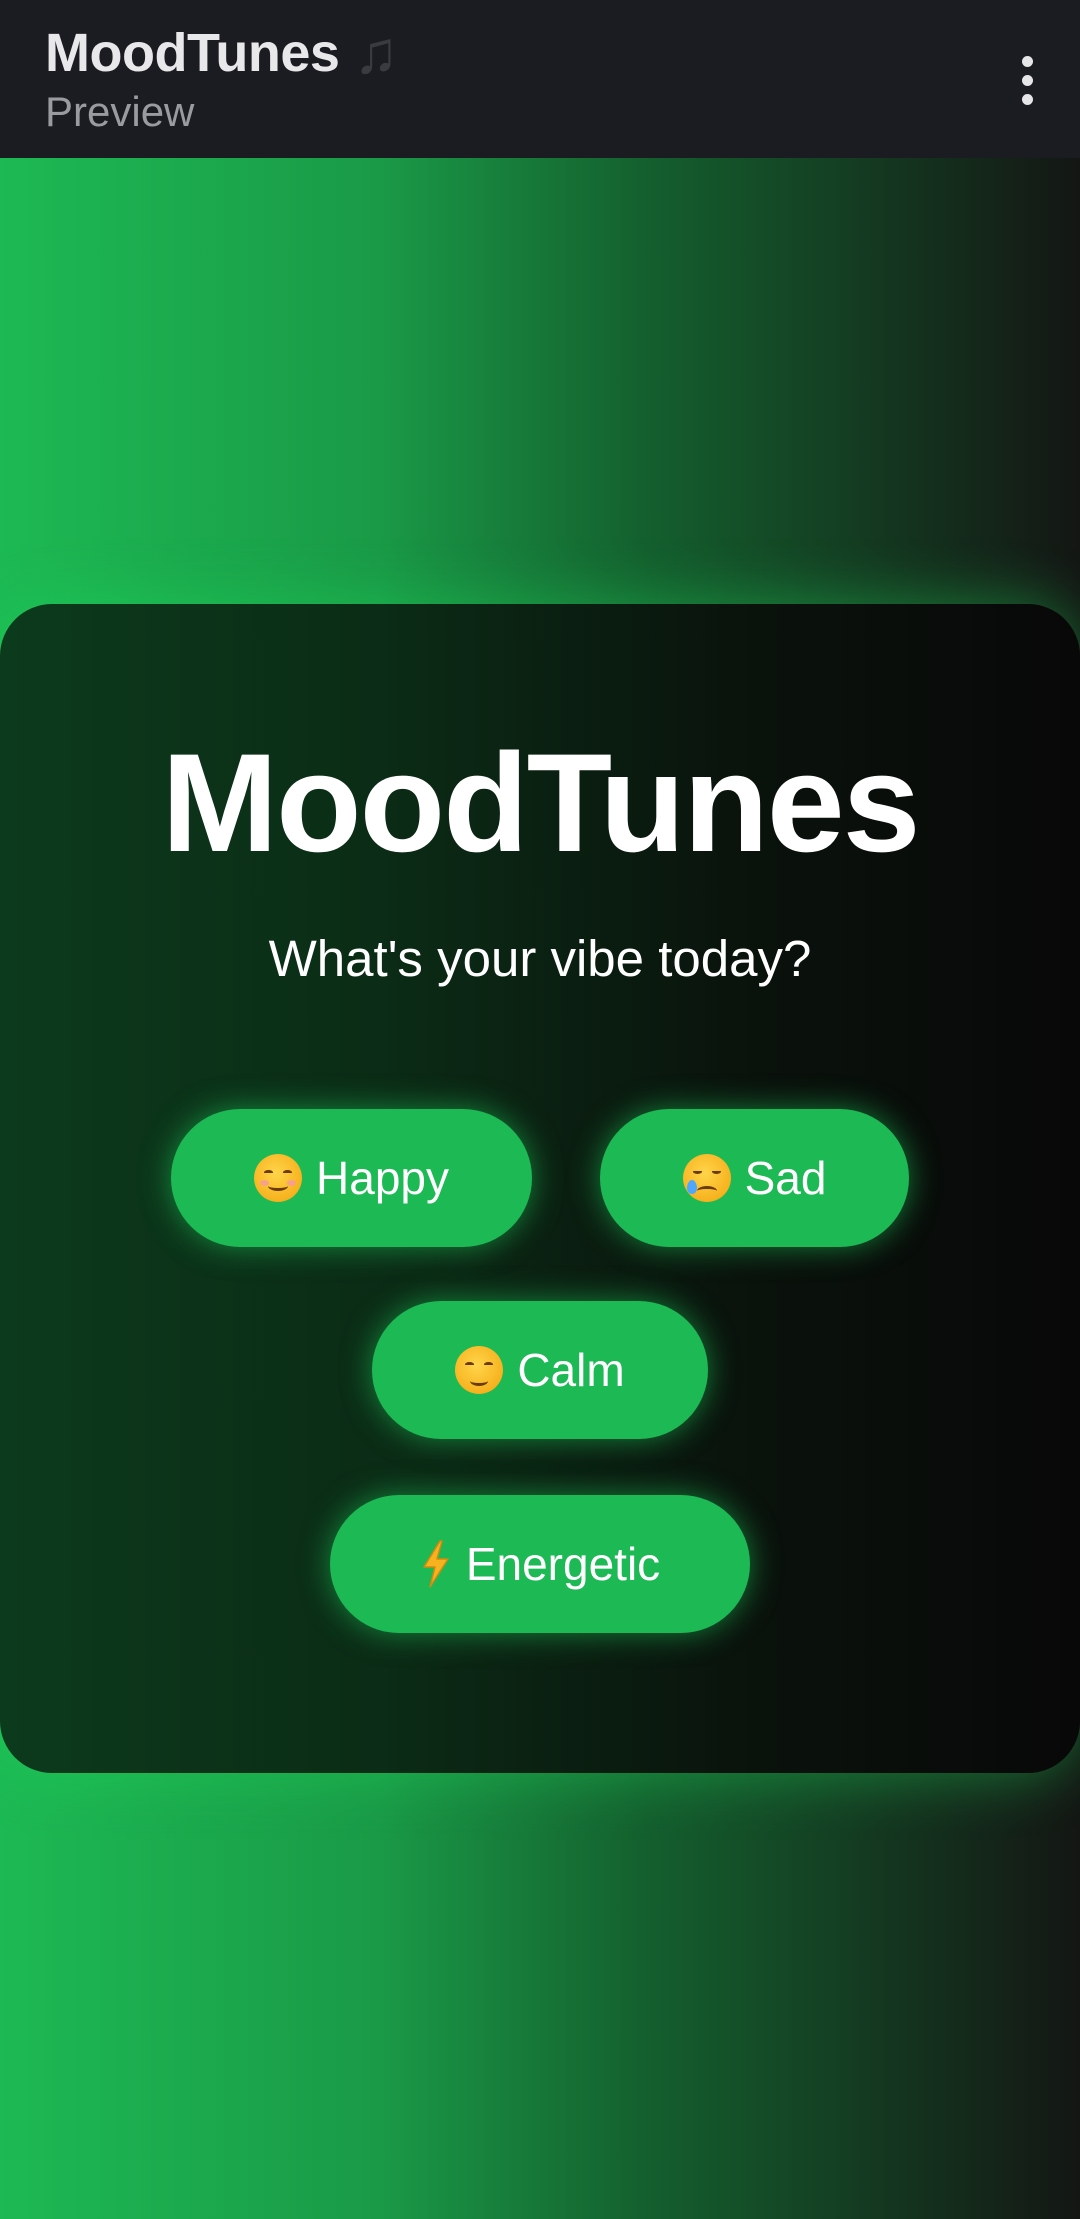 The height and width of the screenshot is (2219, 1080). I want to click on app-title: MoodTunes ♫, so click(221, 52).